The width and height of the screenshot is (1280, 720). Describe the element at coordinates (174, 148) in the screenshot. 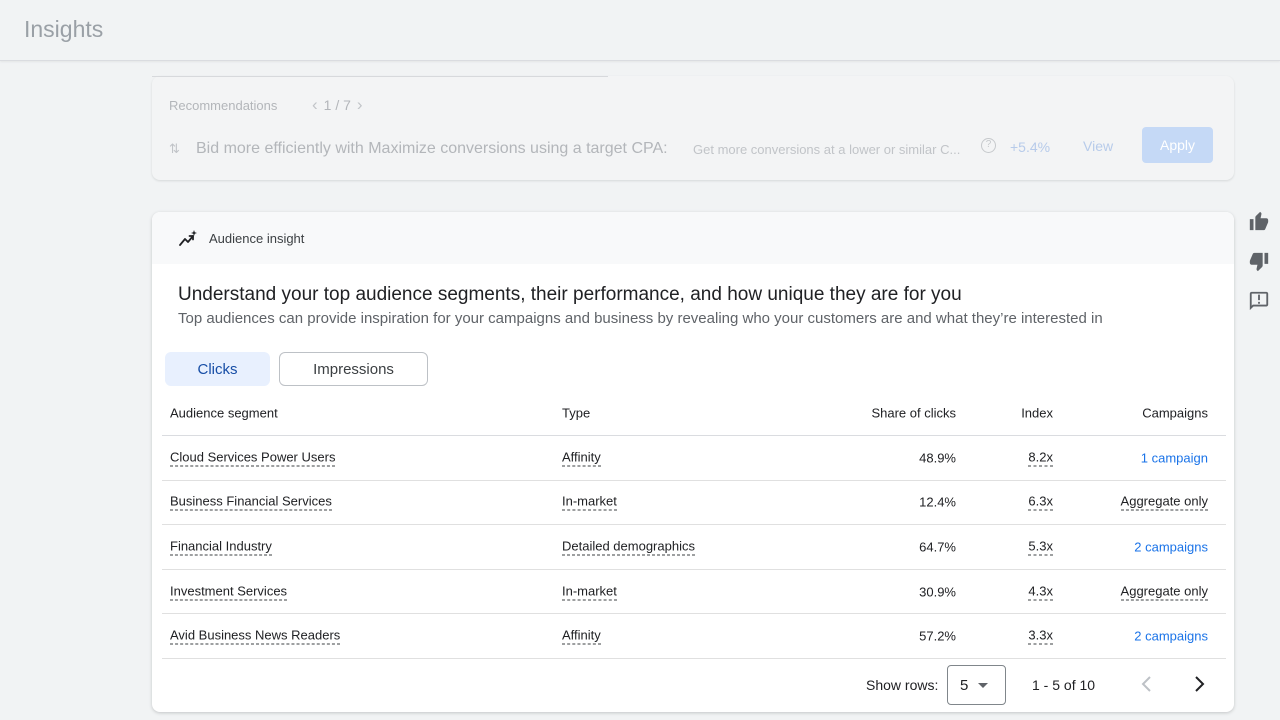

I see `sort-arrows-icon: ⇅` at that location.